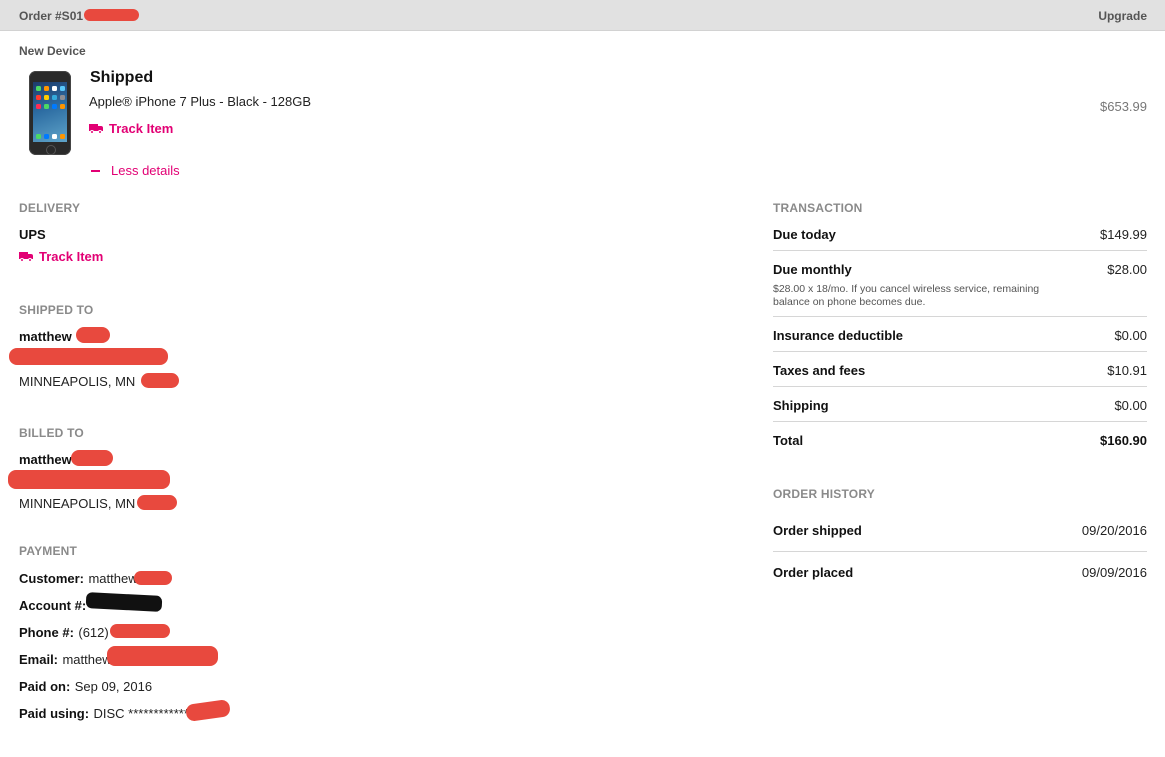  I want to click on payment-row-key: Customer:, so click(52, 578).